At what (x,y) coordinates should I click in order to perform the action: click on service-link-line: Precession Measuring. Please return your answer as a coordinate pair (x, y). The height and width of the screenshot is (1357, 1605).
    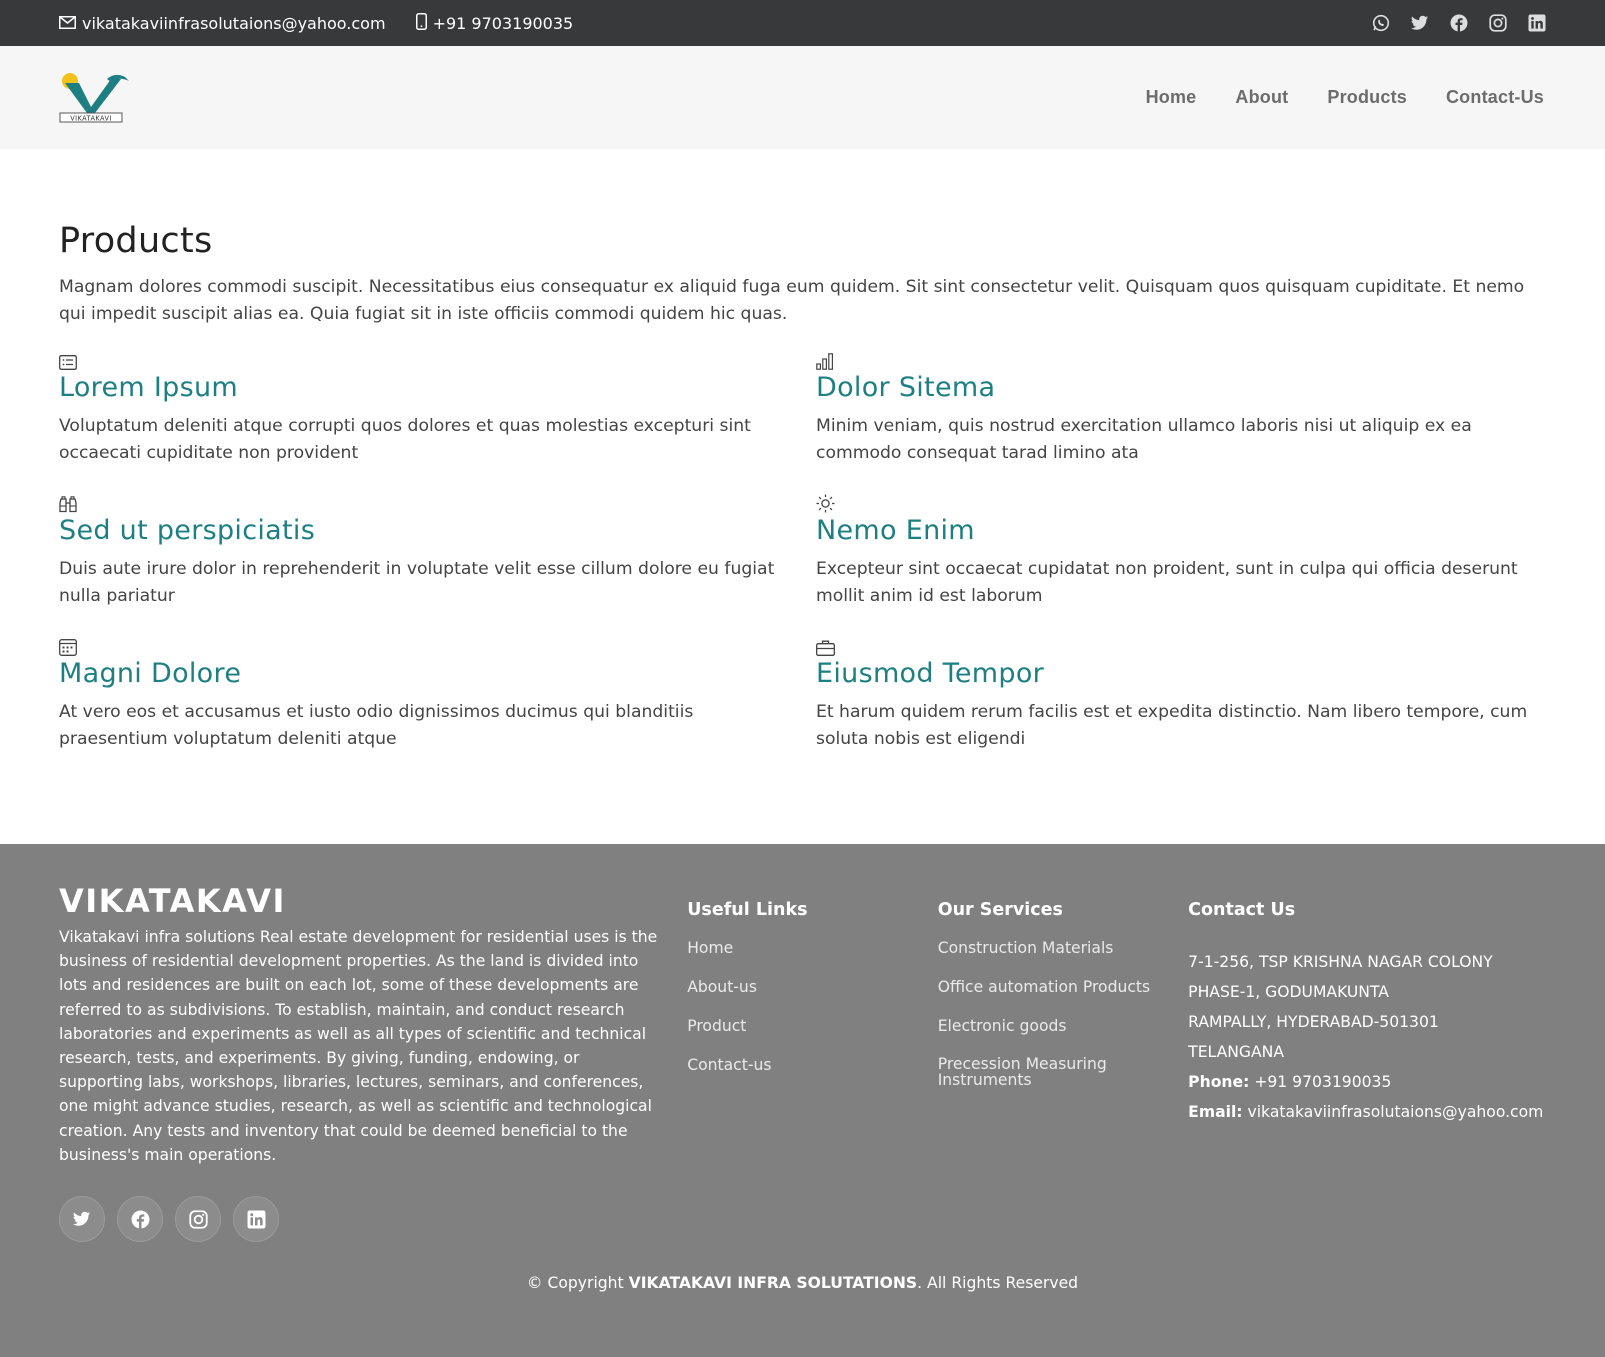
    Looking at the image, I should click on (1022, 1064).